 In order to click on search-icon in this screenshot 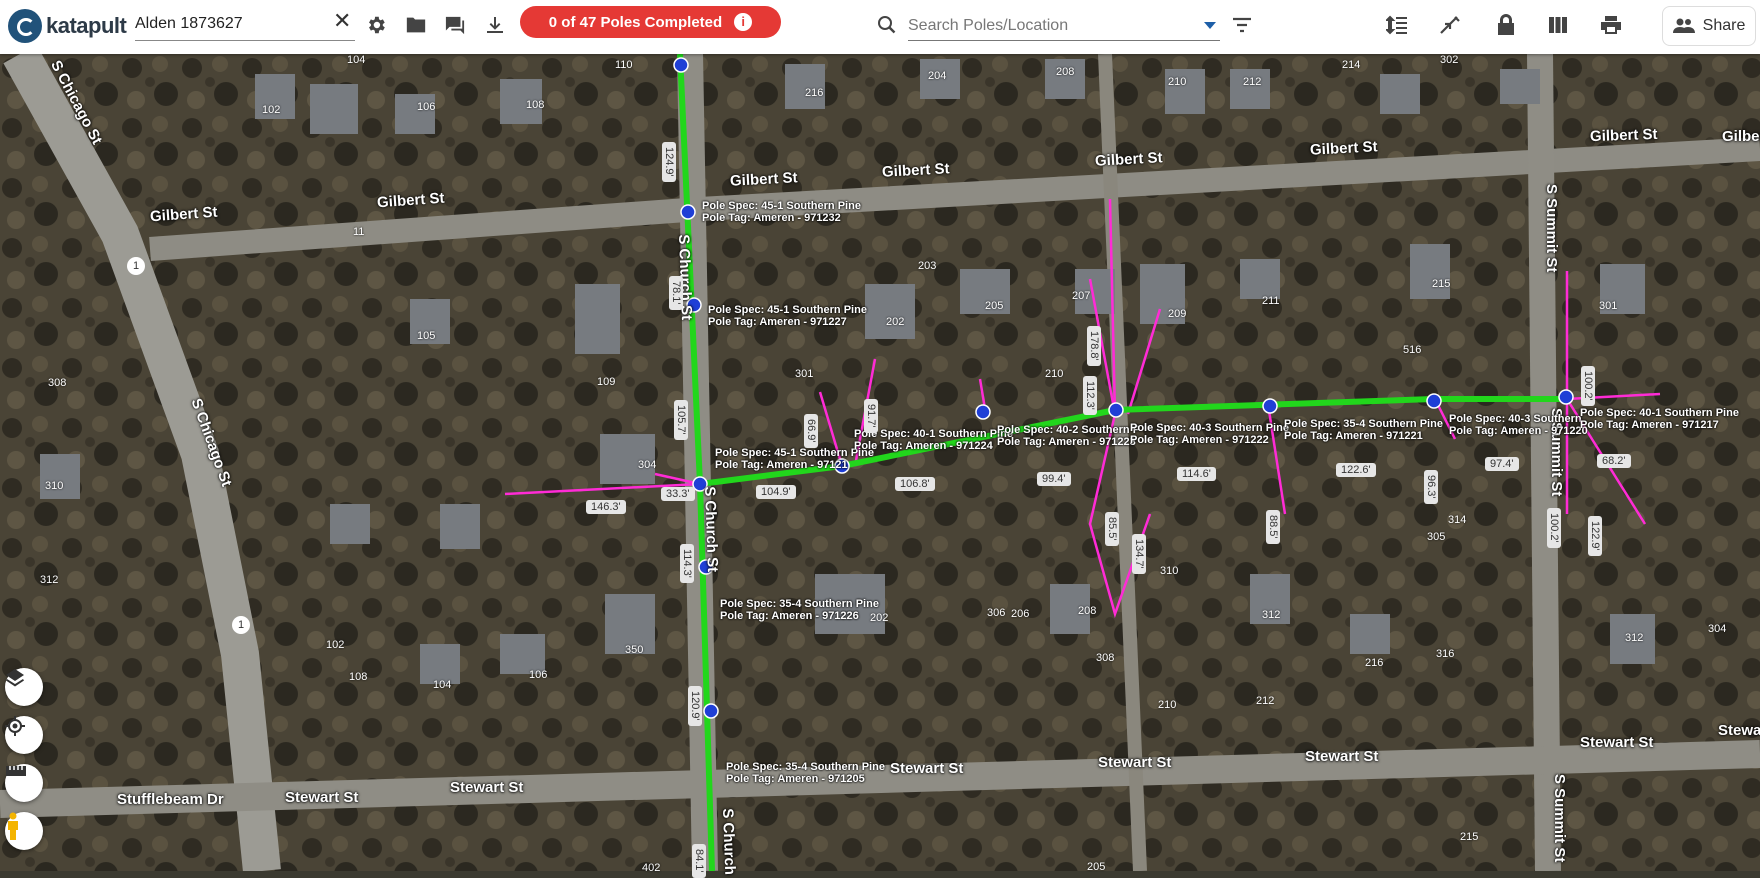, I will do `click(887, 25)`.